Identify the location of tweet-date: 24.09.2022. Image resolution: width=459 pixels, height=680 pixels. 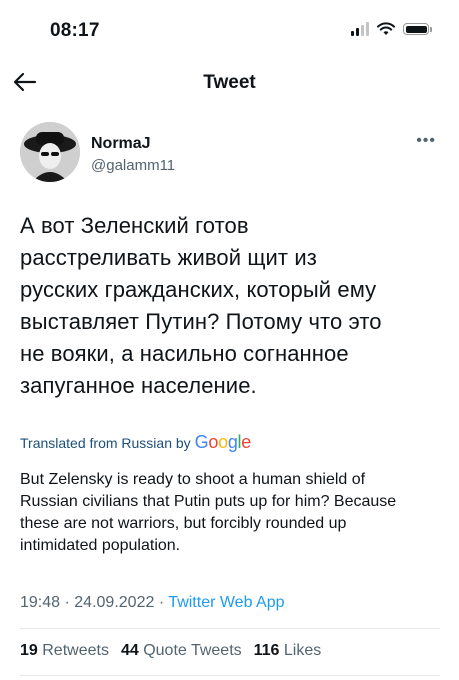
(114, 602).